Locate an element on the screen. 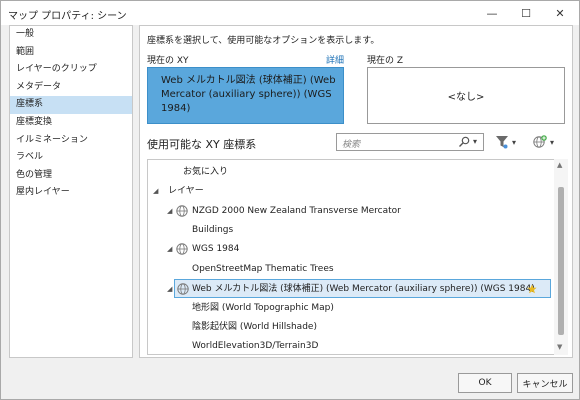  maximize-button: ☐ is located at coordinates (526, 13).